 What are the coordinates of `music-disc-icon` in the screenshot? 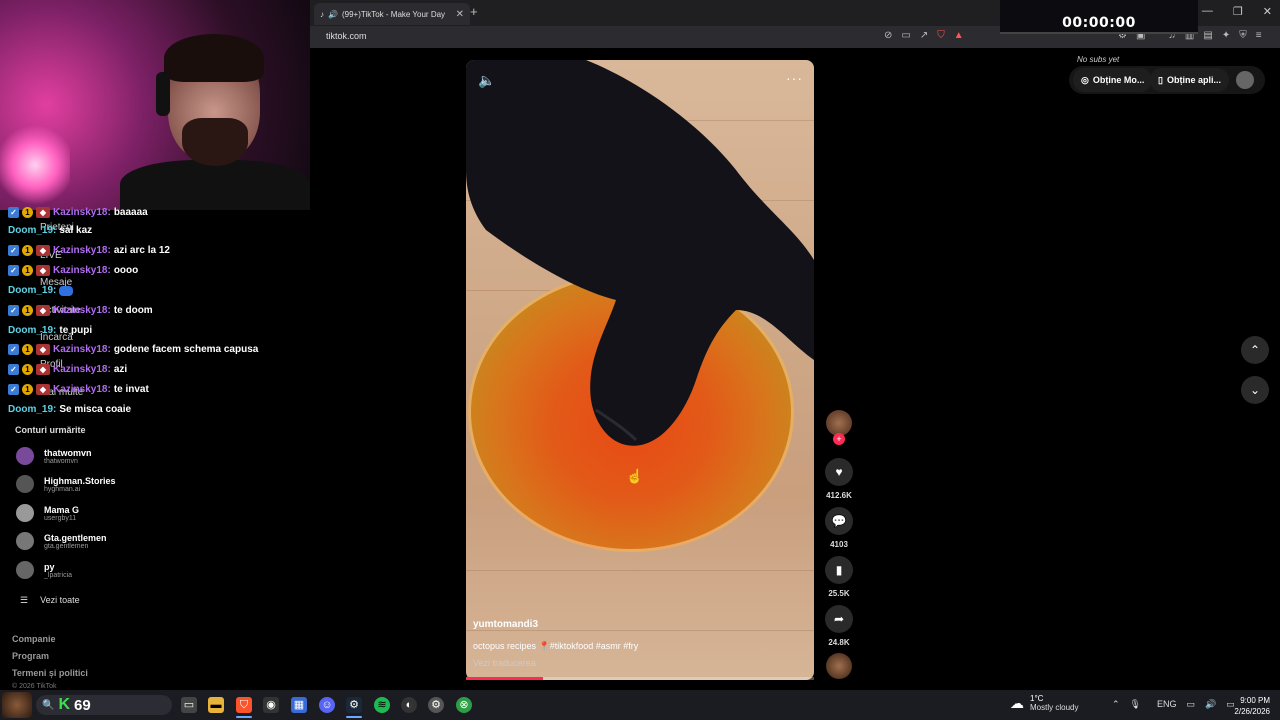 It's located at (839, 666).